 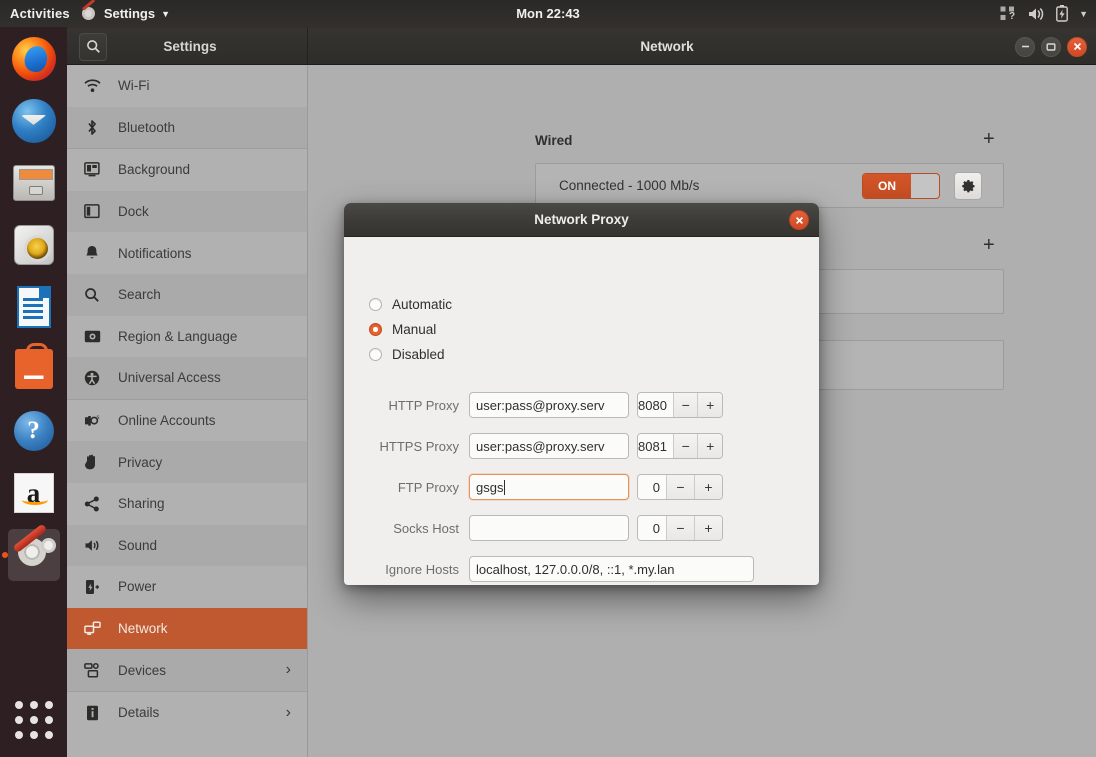 I want to click on socks-host-input, so click(x=549, y=528).